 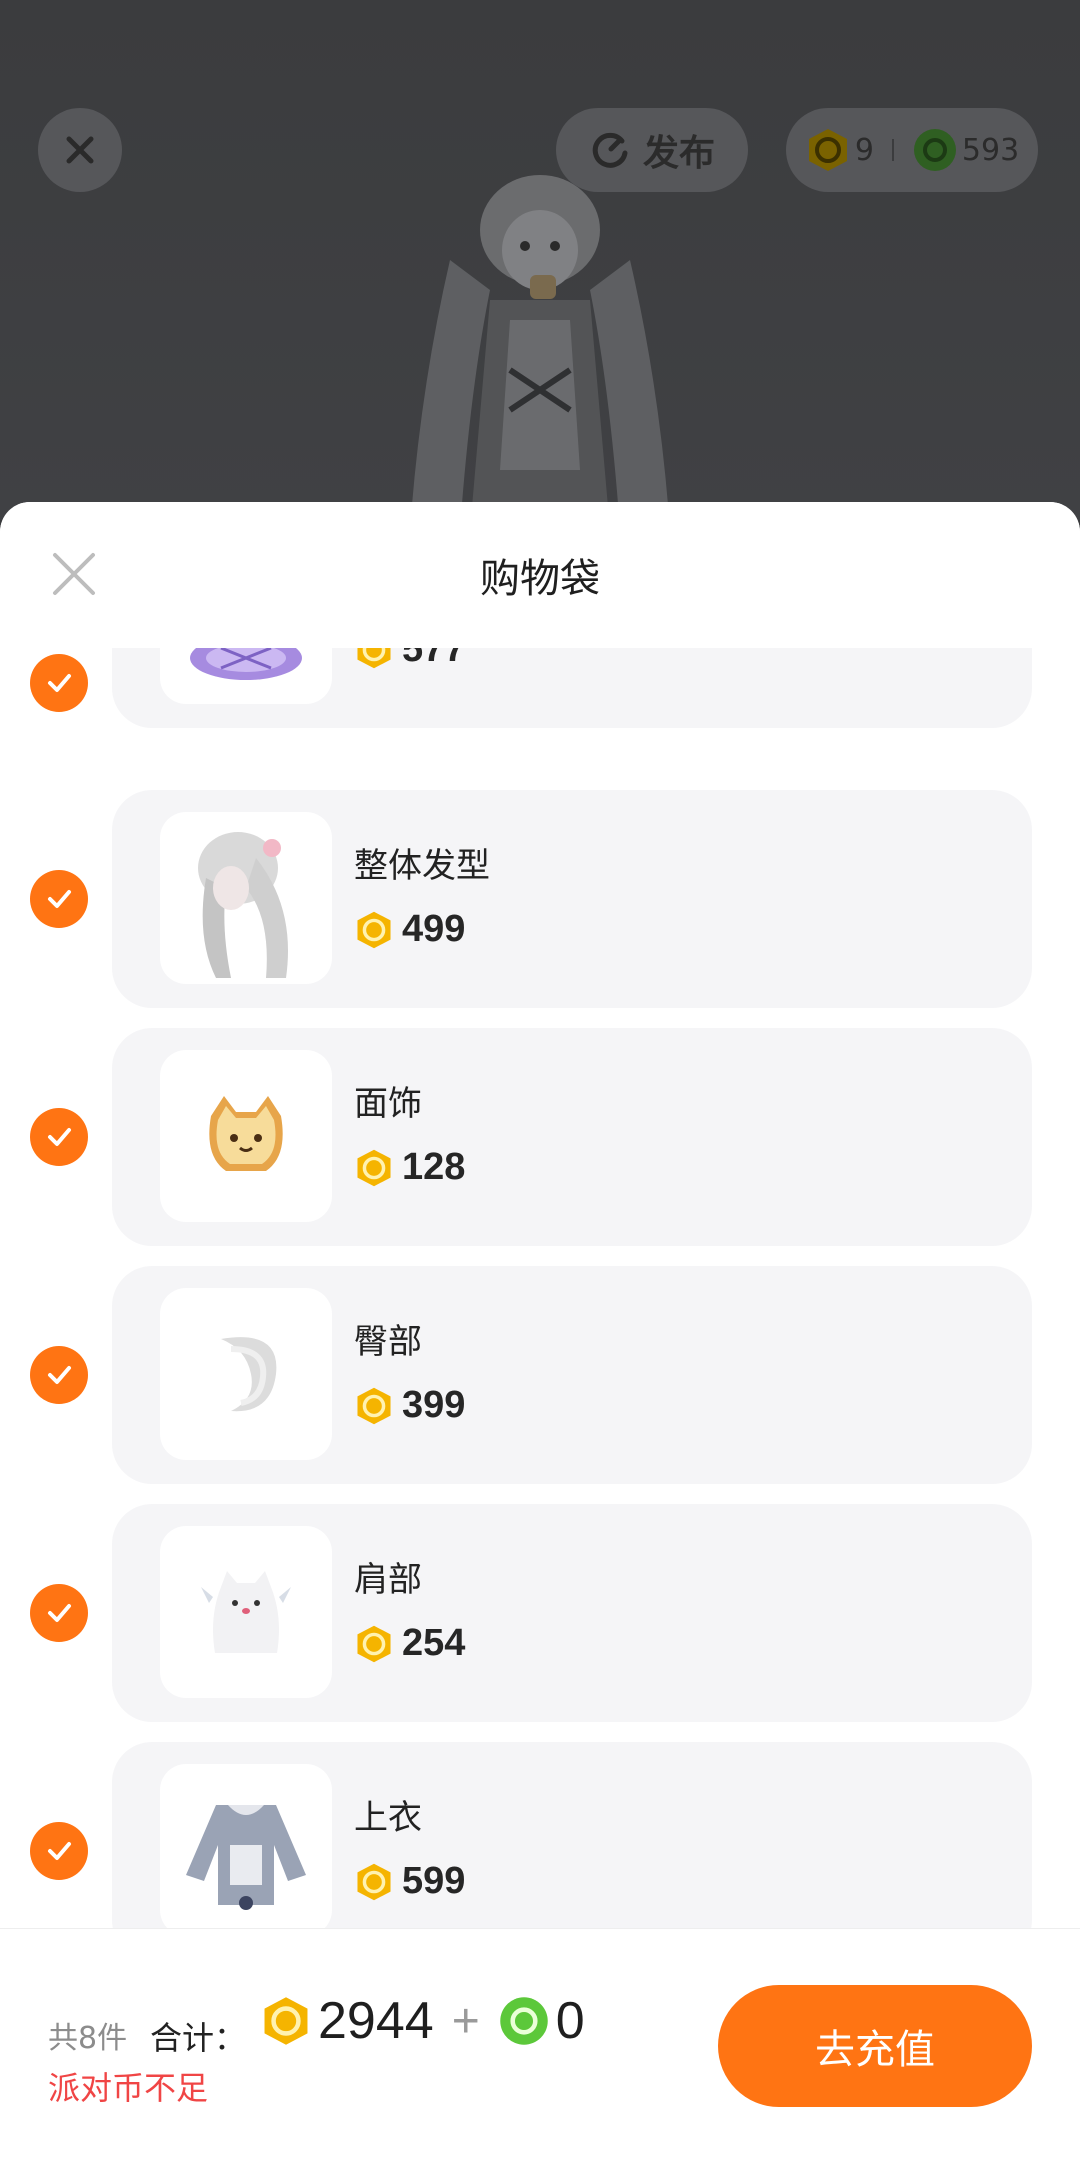 What do you see at coordinates (388, 1580) in the screenshot?
I see `item-name: 肩部` at bounding box center [388, 1580].